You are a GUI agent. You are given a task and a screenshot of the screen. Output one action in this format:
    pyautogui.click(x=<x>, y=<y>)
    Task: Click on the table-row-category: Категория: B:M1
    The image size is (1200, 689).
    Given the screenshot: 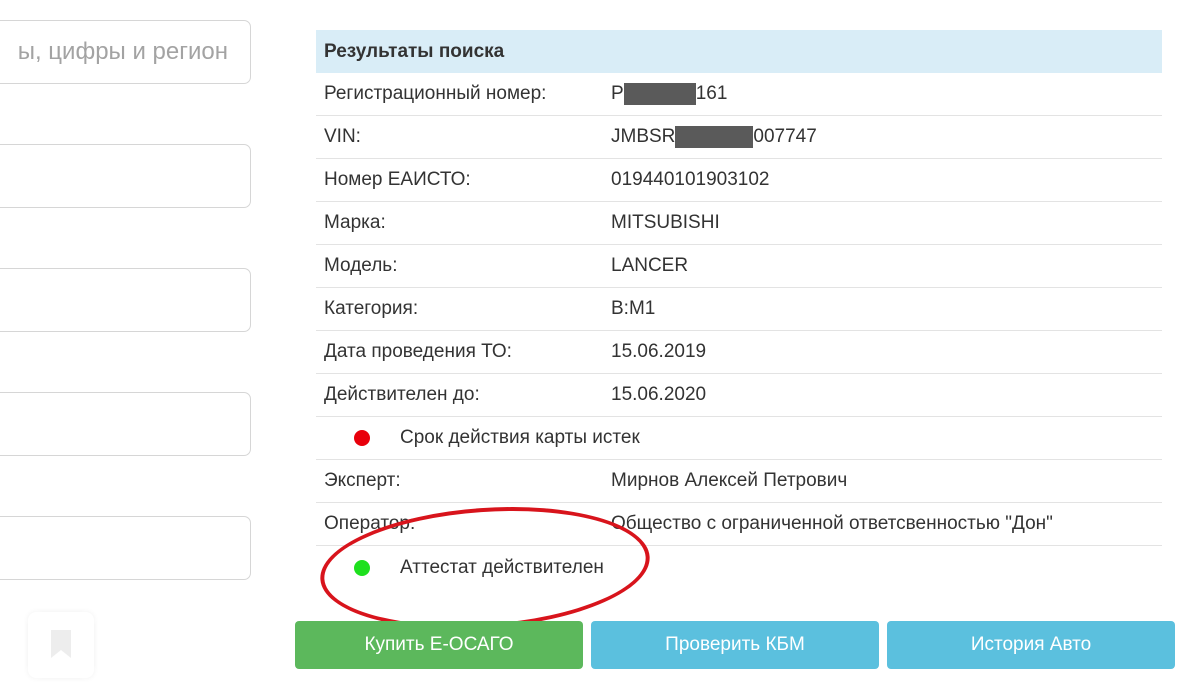 What is the action you would take?
    pyautogui.click(x=739, y=309)
    